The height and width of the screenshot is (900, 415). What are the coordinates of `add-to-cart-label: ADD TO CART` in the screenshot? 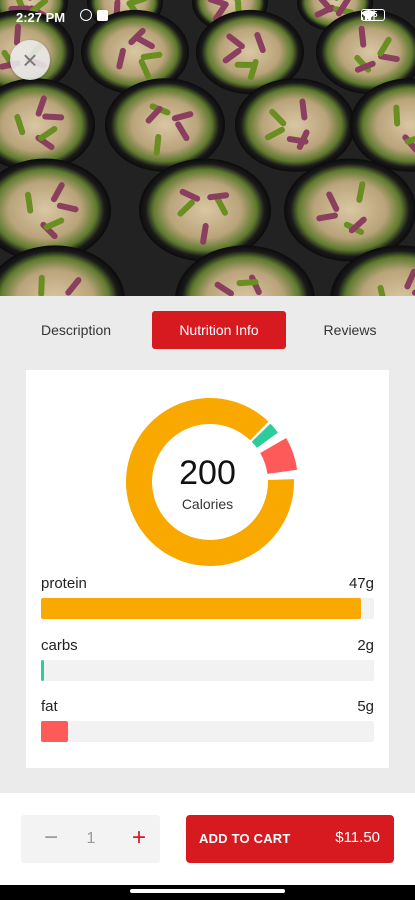 It's located at (245, 838).